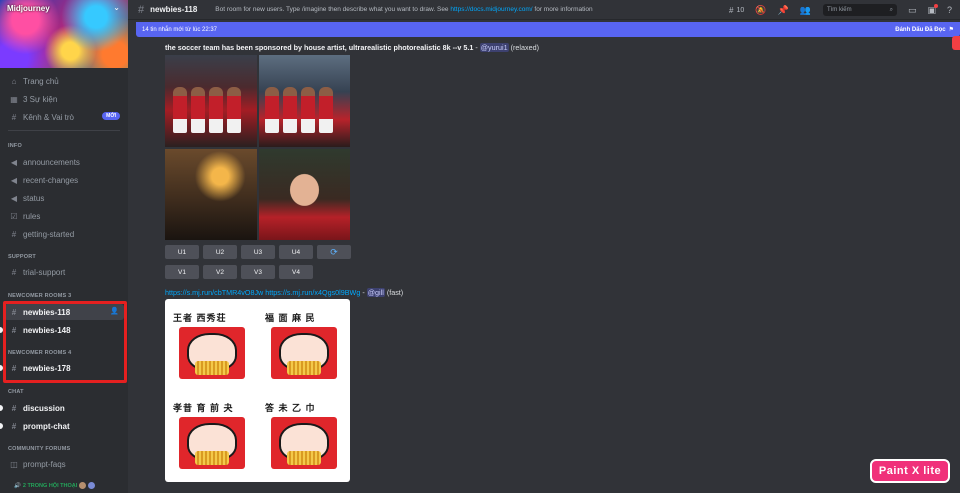  I want to click on sidebar-item-events: ▦ 3 Sự kiện, so click(64, 99).